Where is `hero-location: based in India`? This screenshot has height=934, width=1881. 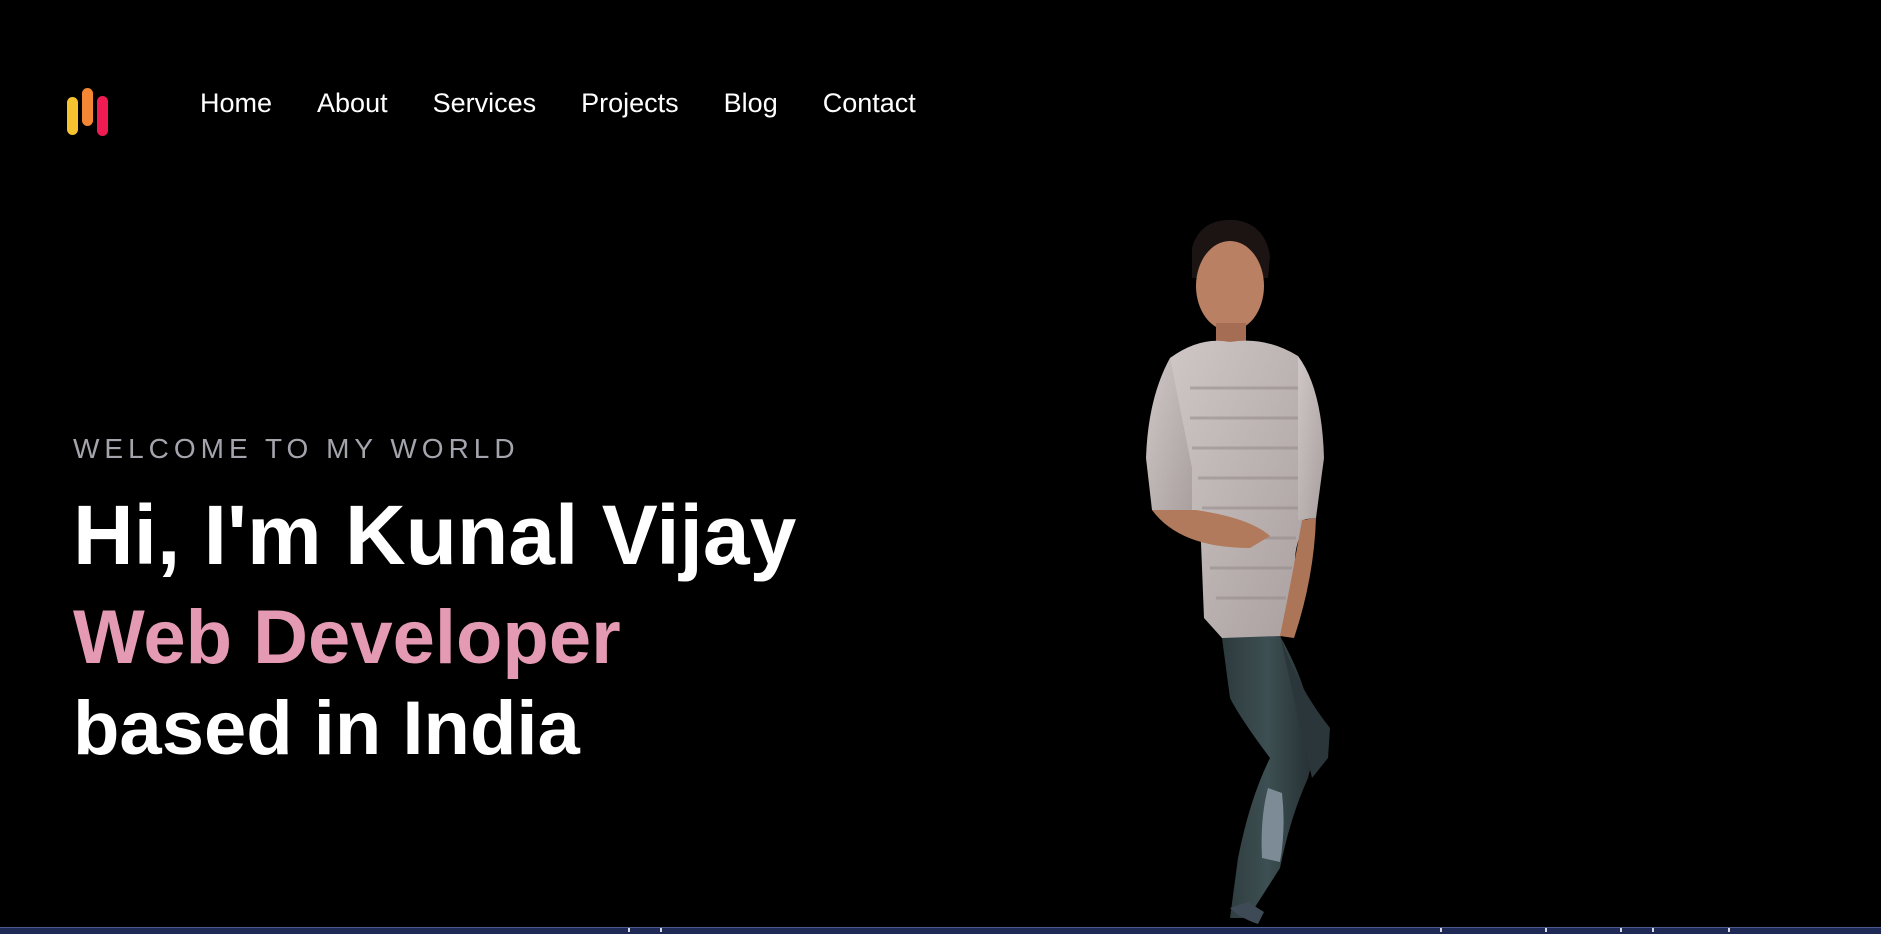 hero-location: based in India is located at coordinates (326, 728).